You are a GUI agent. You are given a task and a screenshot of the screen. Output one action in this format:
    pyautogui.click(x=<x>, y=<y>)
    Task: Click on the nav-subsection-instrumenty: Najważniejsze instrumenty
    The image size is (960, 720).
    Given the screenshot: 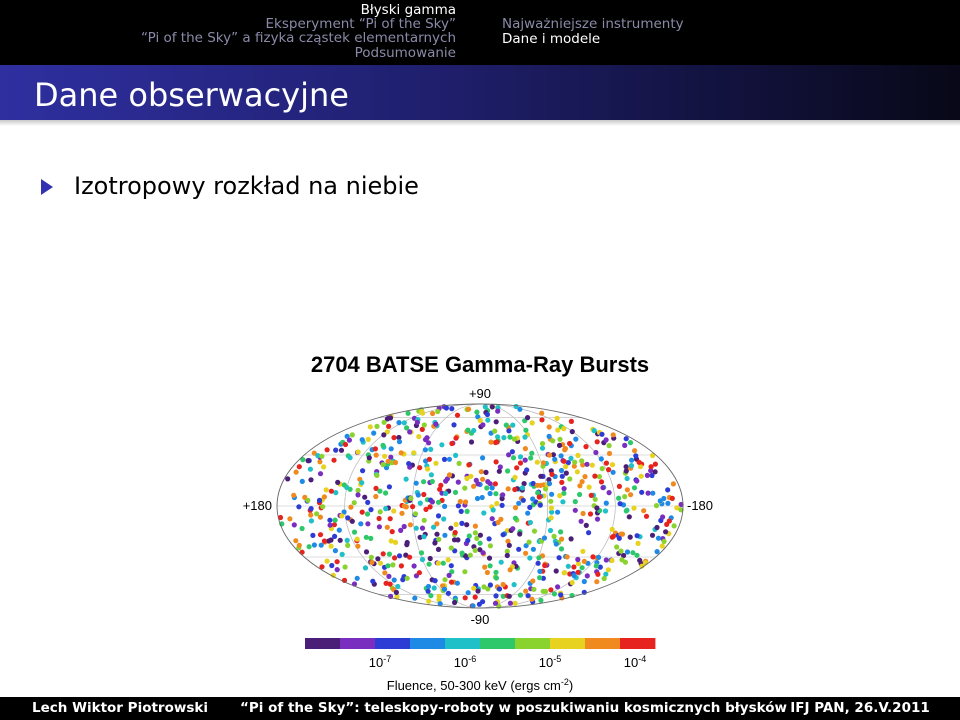 What is the action you would take?
    pyautogui.click(x=593, y=24)
    